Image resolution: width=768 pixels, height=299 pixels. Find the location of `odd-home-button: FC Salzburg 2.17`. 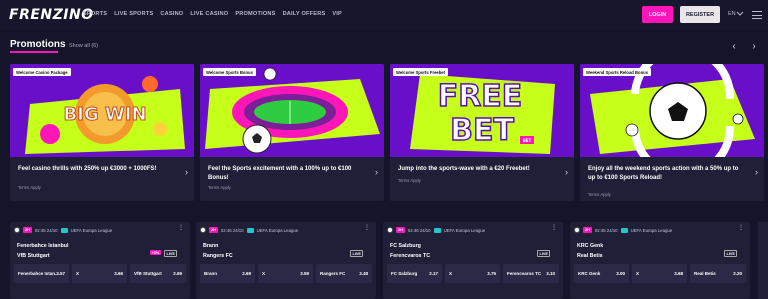

odd-home-button: FC Salzburg 2.17 is located at coordinates (414, 273).